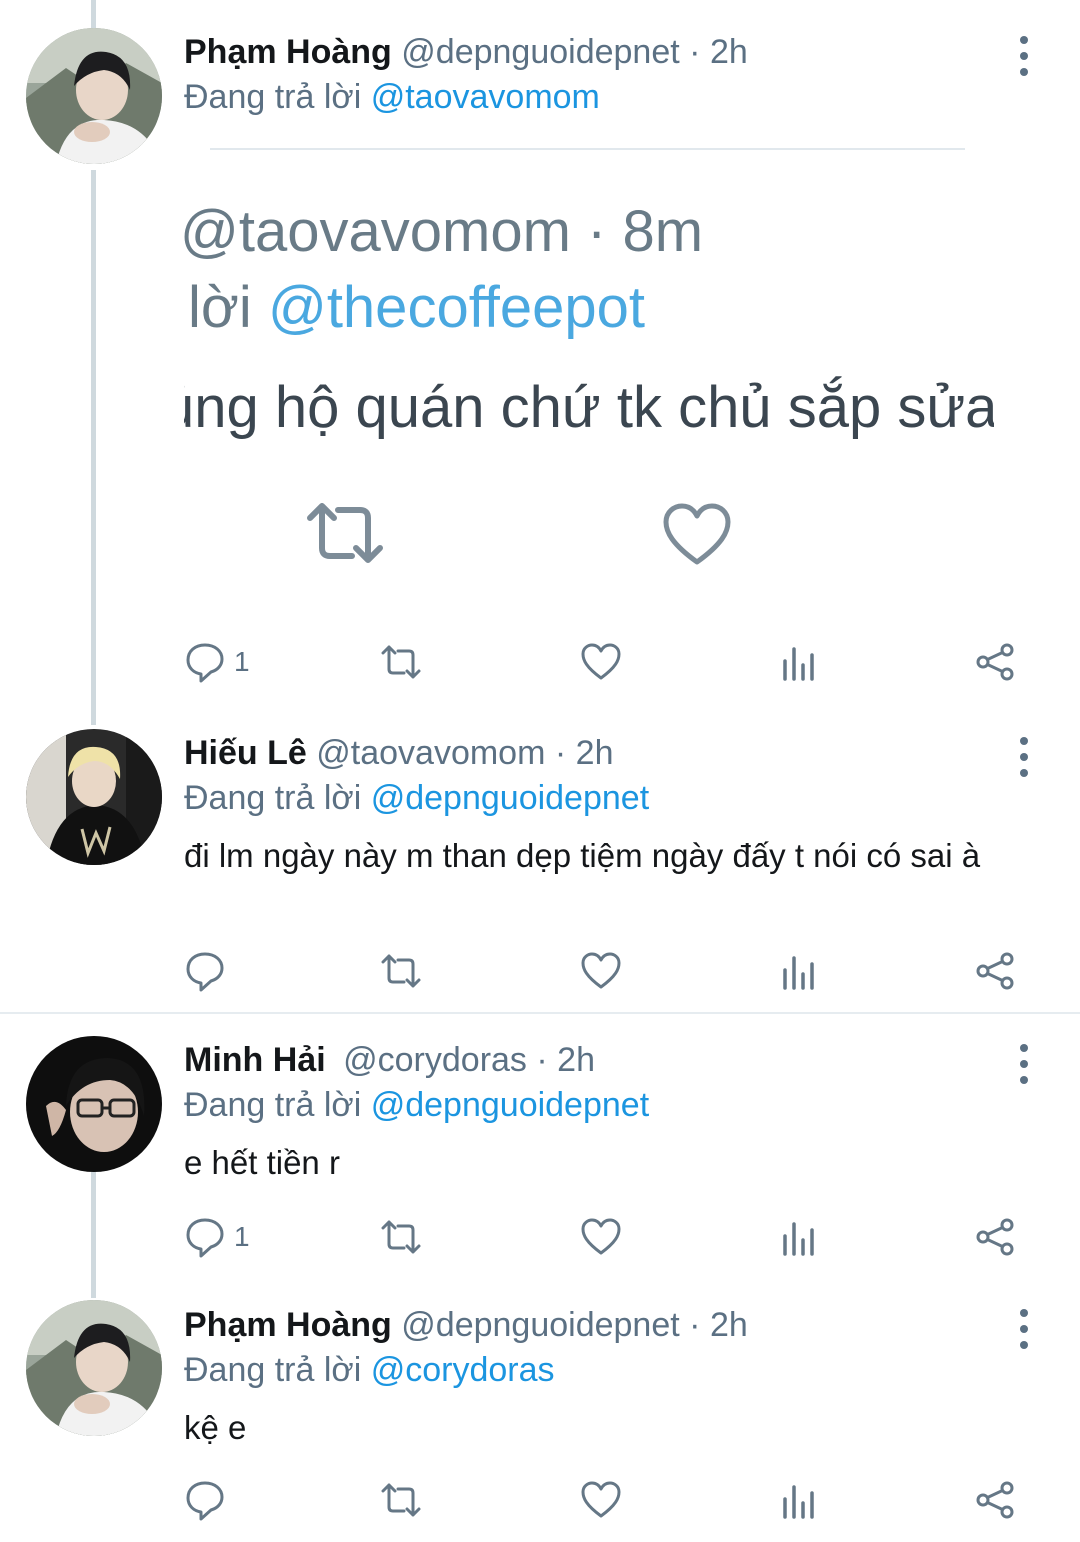 The image size is (1080, 1542). Describe the element at coordinates (262, 1162) in the screenshot. I see `tweet-text: e hết tiền r` at that location.